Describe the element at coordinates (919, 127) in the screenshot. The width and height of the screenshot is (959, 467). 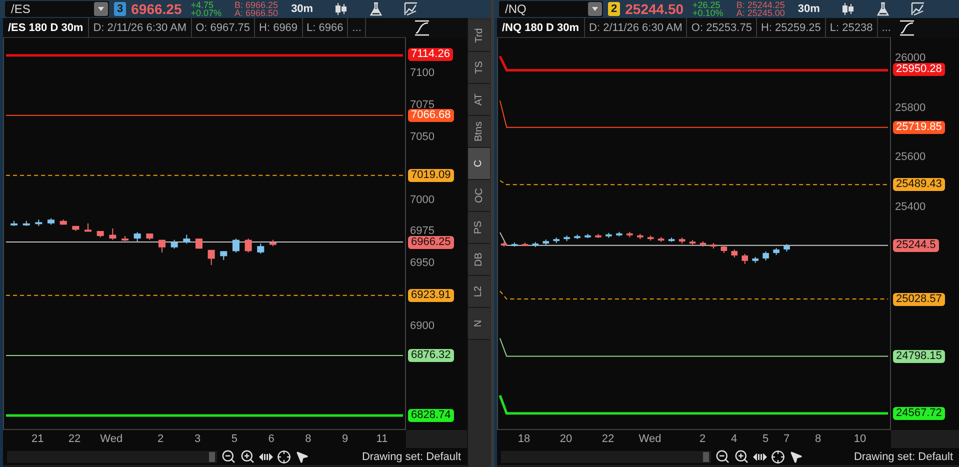
I see `price-label: 25719.85` at that location.